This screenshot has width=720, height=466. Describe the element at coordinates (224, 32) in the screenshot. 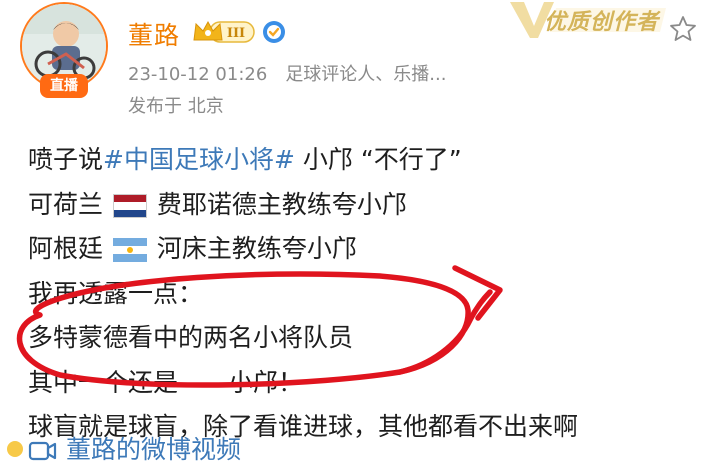

I see `vip-crown-badge: III` at that location.